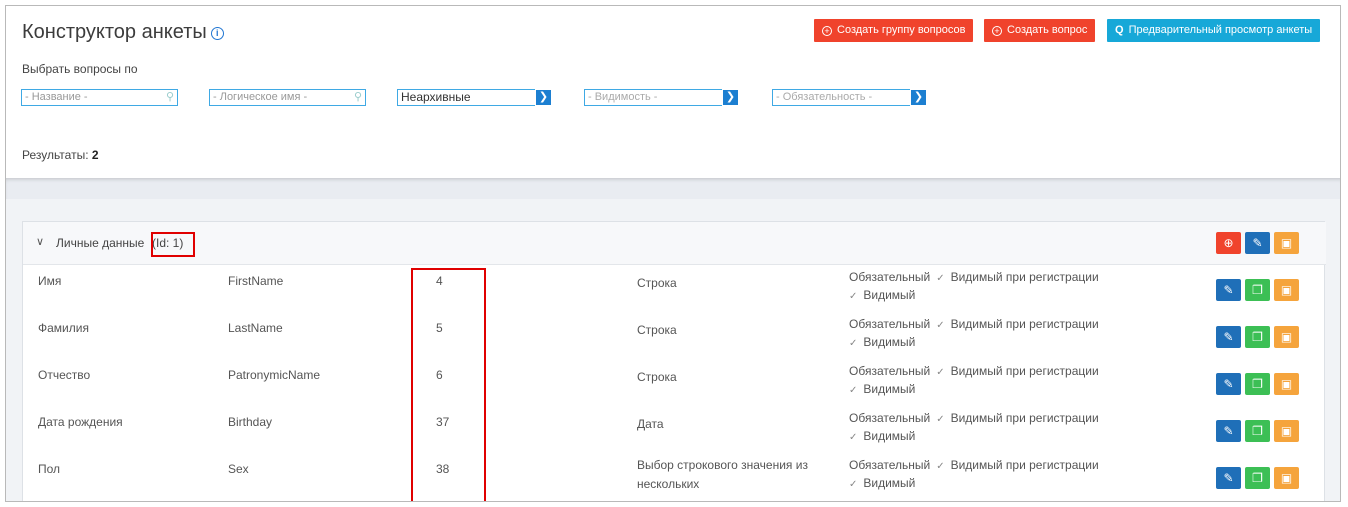  Describe the element at coordinates (448, 384) in the screenshot. I see `highlight-box-question-ids` at that location.